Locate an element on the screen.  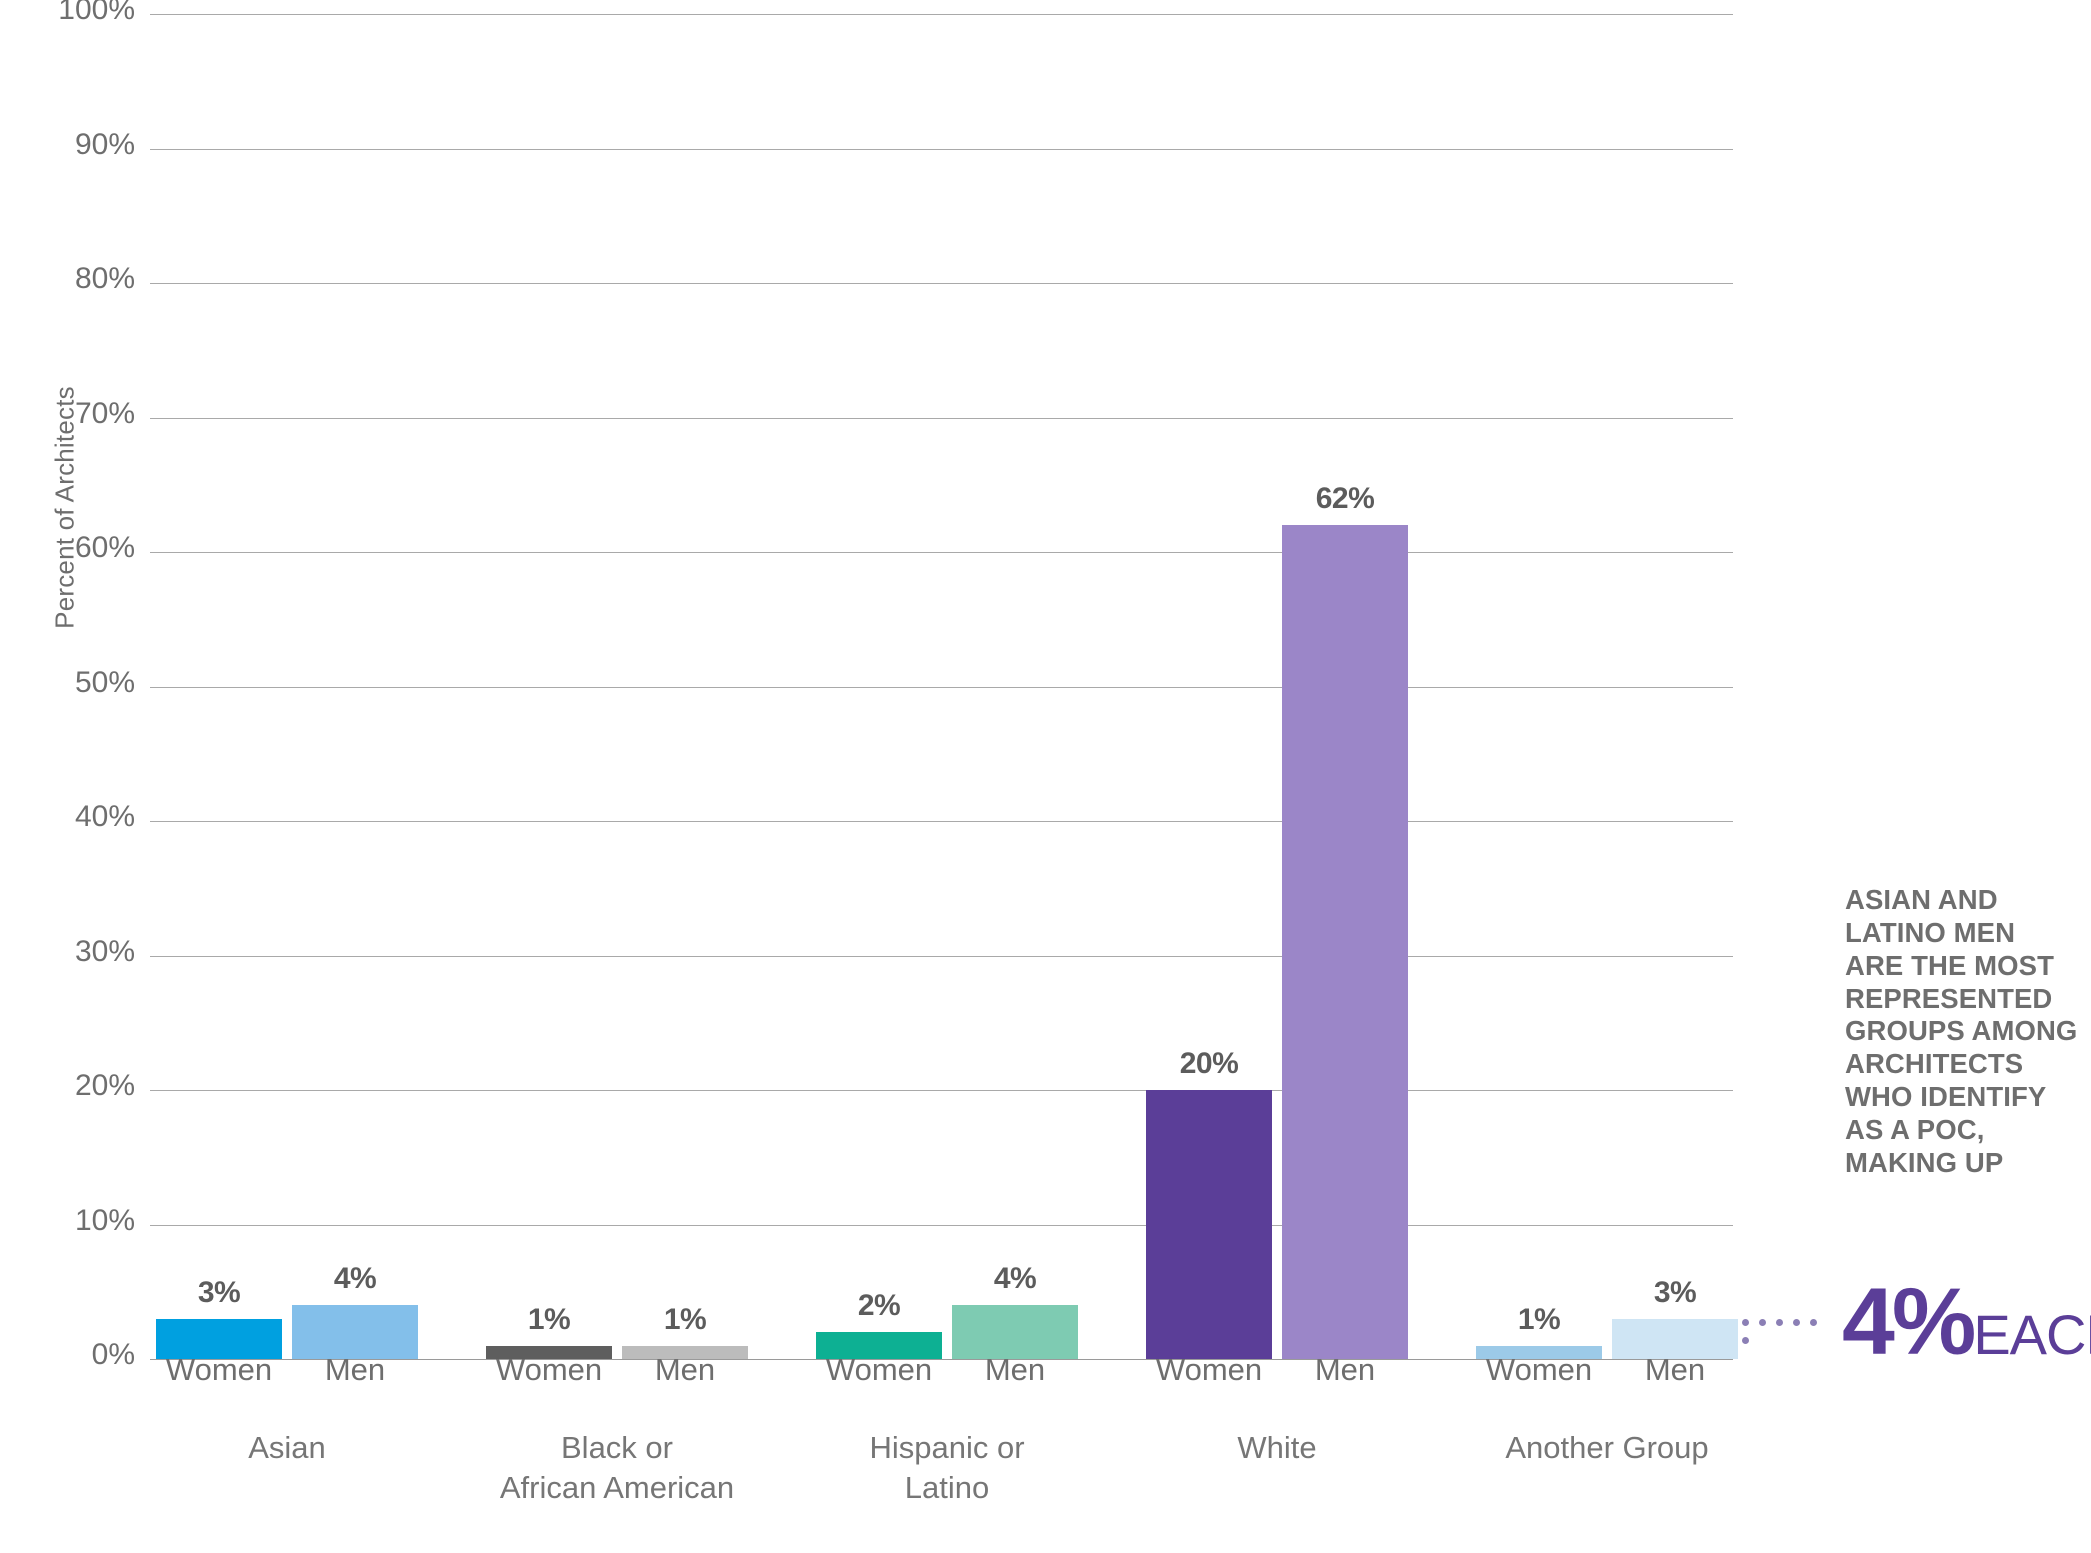
y-axis-tick-label: 10% is located at coordinates (104, 1220).